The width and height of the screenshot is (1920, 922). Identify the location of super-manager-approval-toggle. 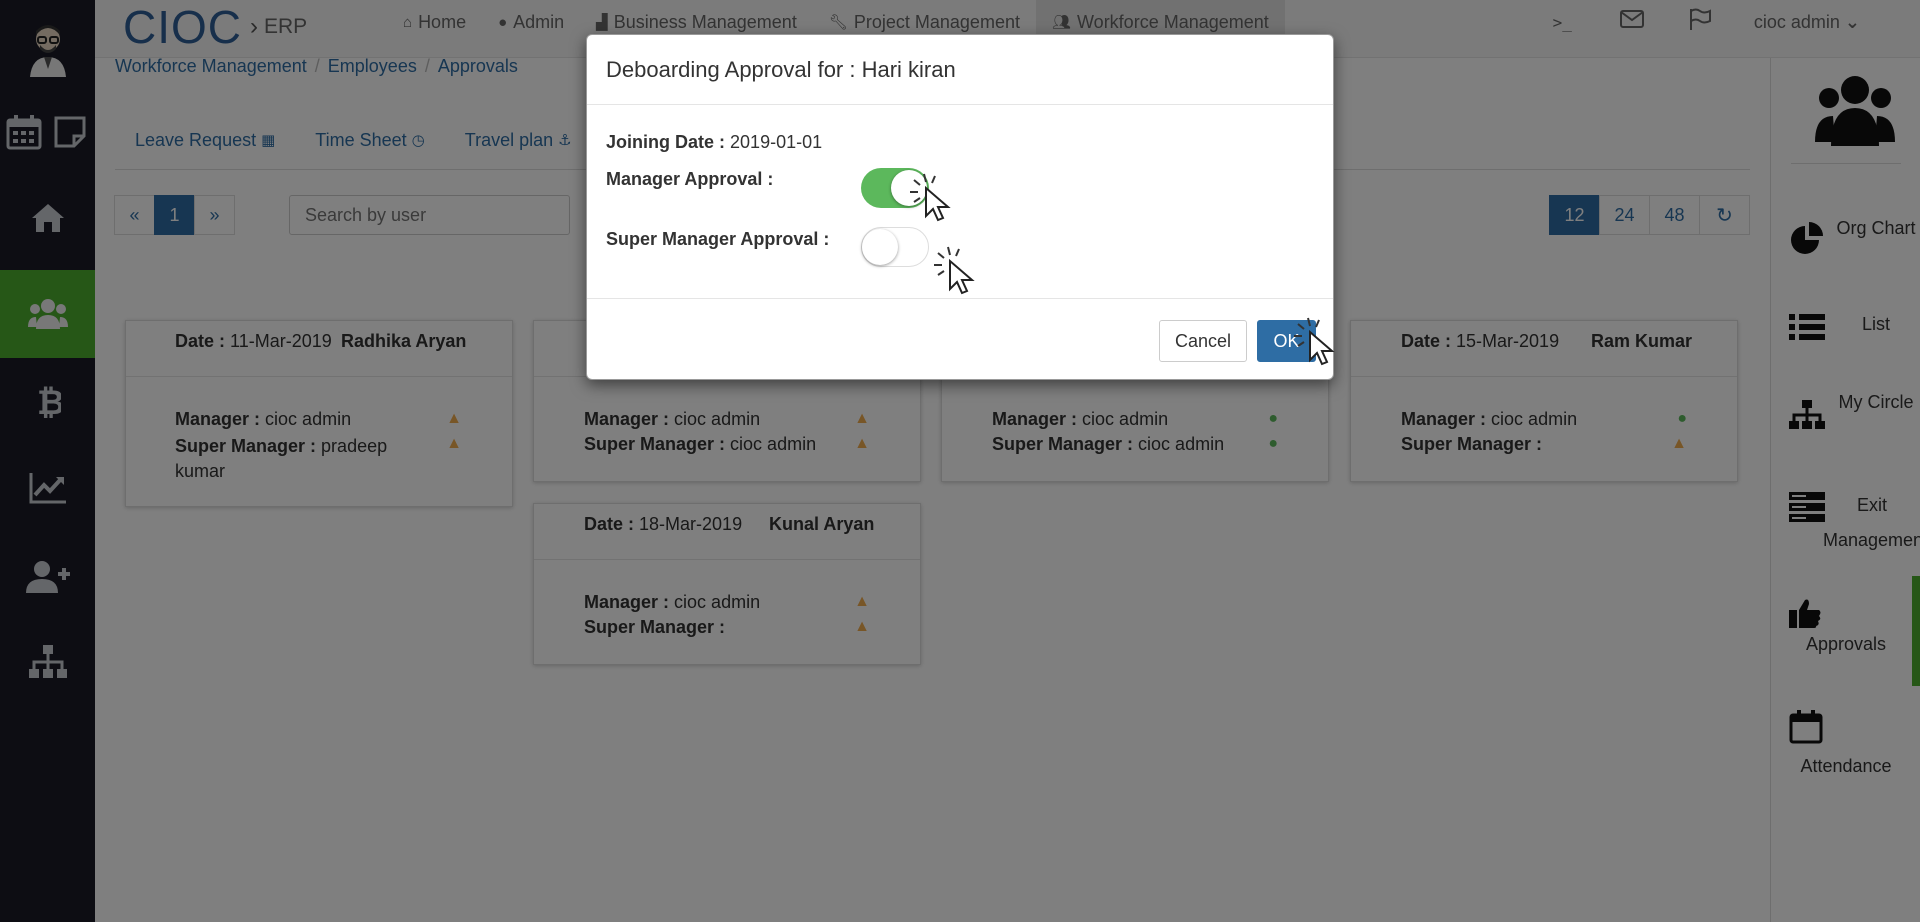
(895, 247).